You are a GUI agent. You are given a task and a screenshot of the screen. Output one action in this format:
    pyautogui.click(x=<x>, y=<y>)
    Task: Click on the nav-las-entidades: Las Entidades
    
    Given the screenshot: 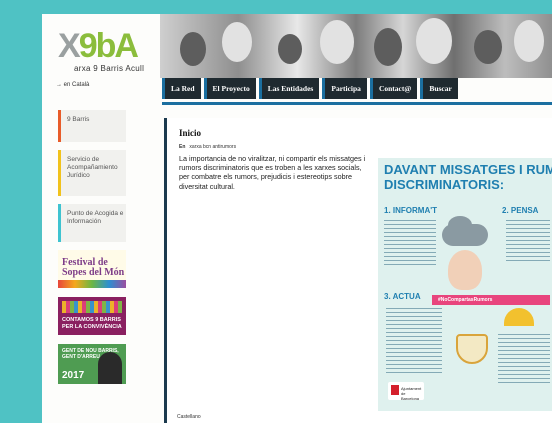 What is the action you would take?
    pyautogui.click(x=289, y=88)
    